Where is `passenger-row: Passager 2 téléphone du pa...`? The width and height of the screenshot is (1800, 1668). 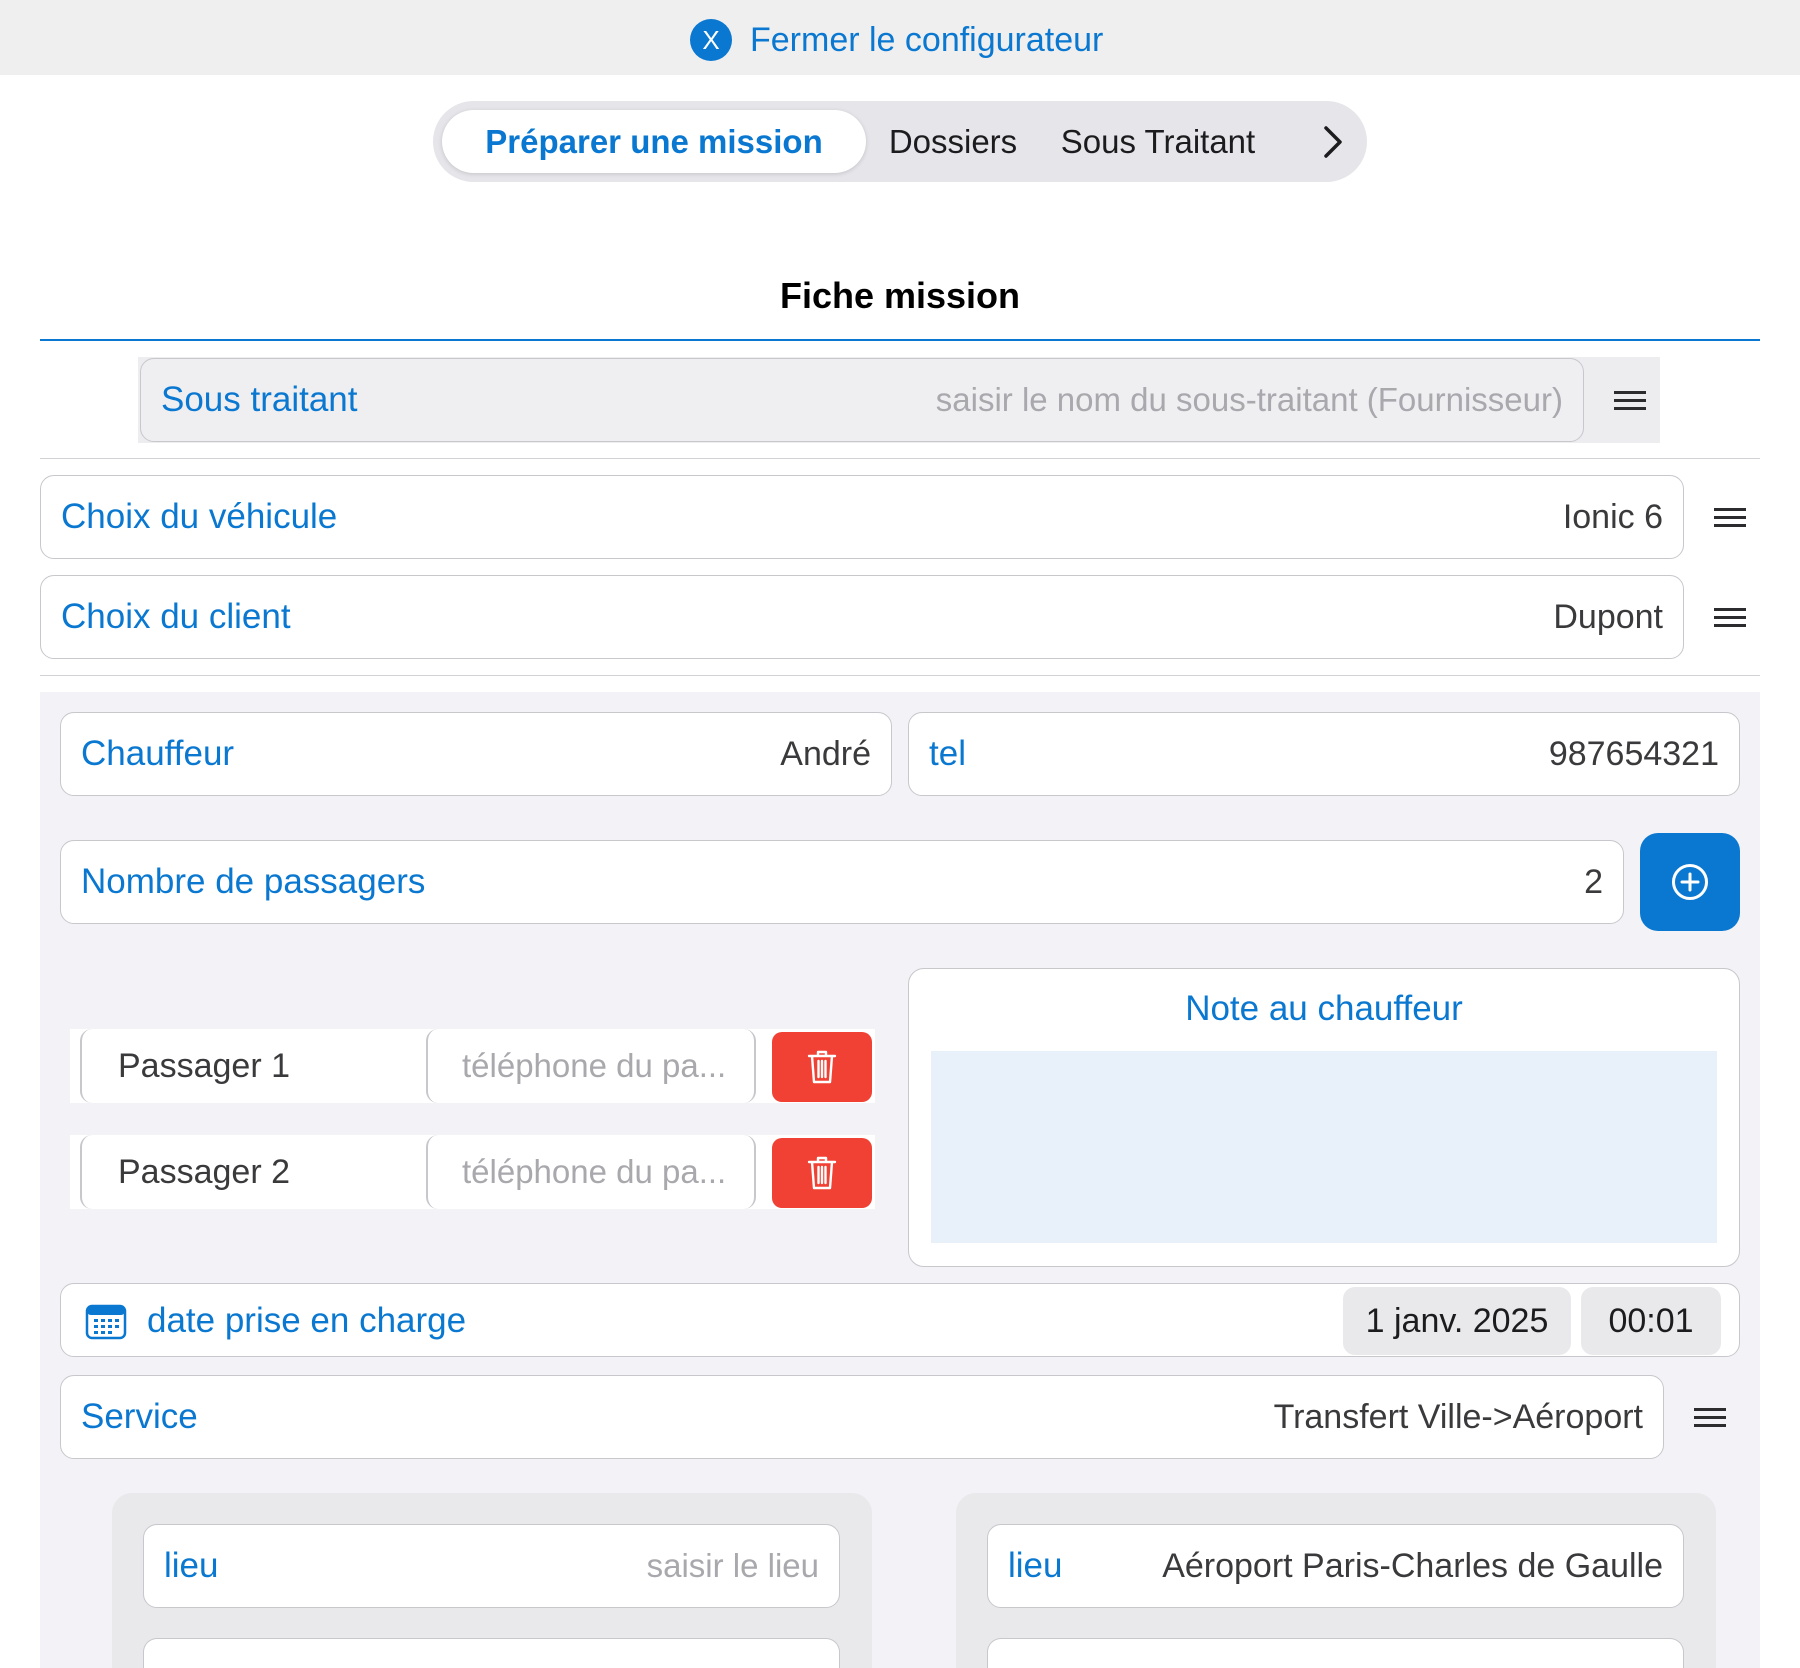 passenger-row: Passager 2 téléphone du pa... is located at coordinates (472, 1172).